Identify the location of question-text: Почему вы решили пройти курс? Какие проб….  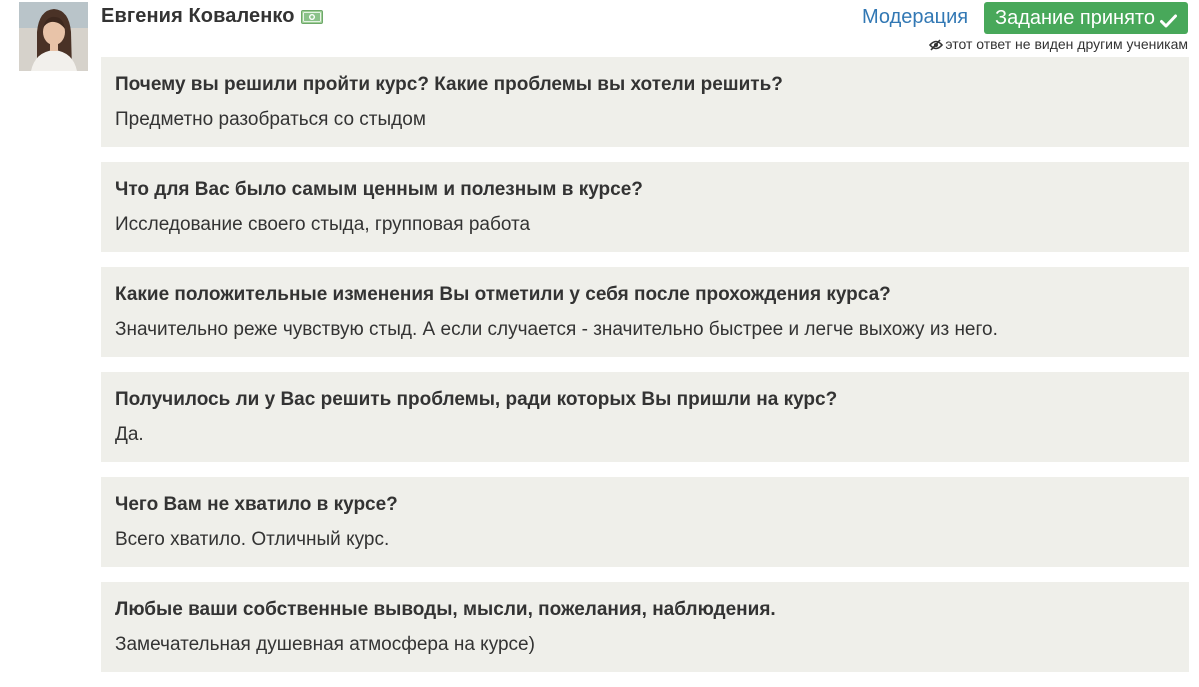
(449, 84).